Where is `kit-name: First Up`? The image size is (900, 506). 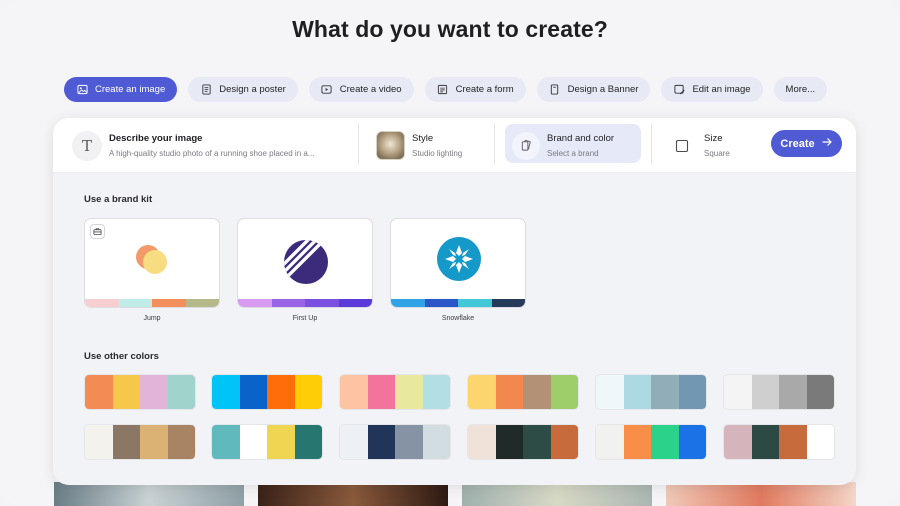 kit-name: First Up is located at coordinates (305, 318).